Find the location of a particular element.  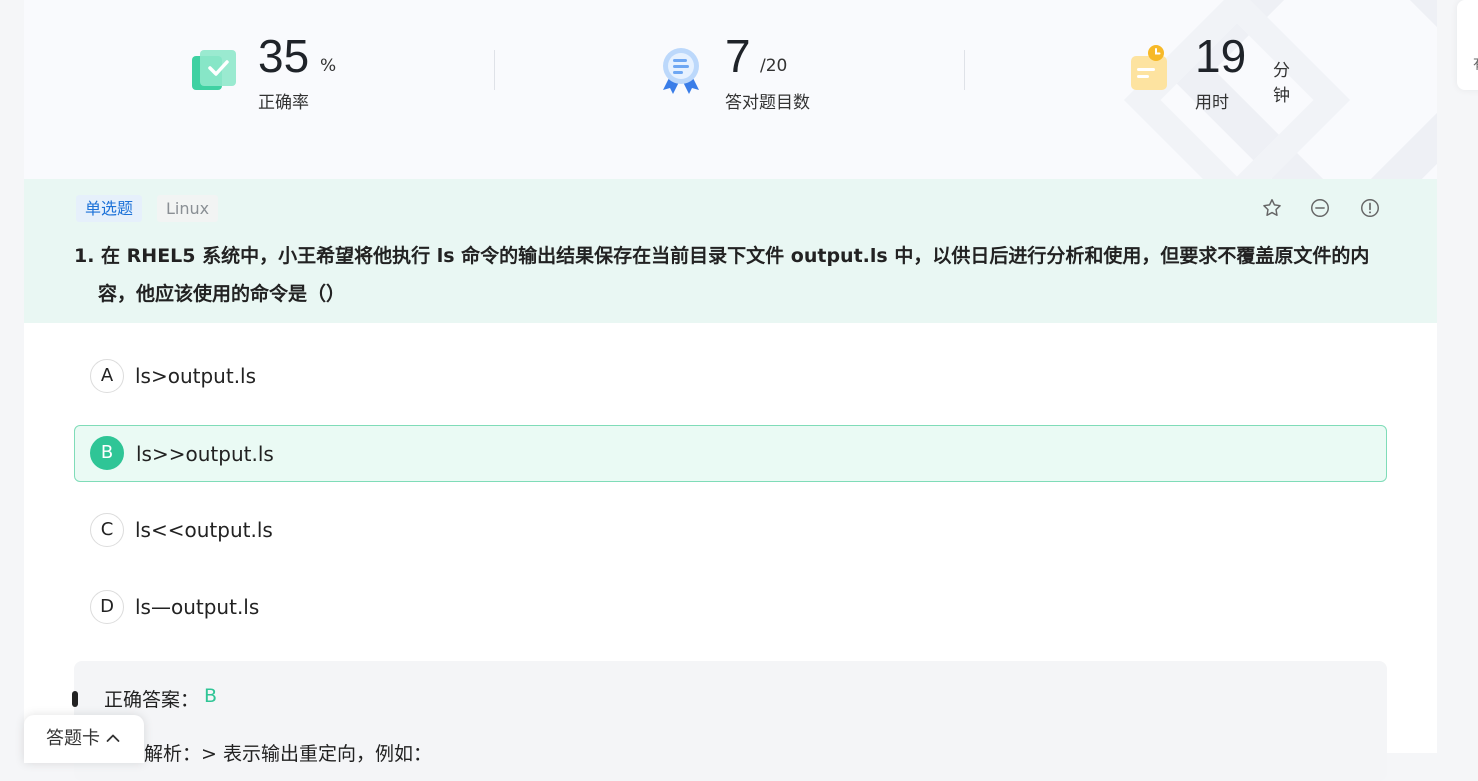

option-text: ls>output.ls is located at coordinates (196, 376).